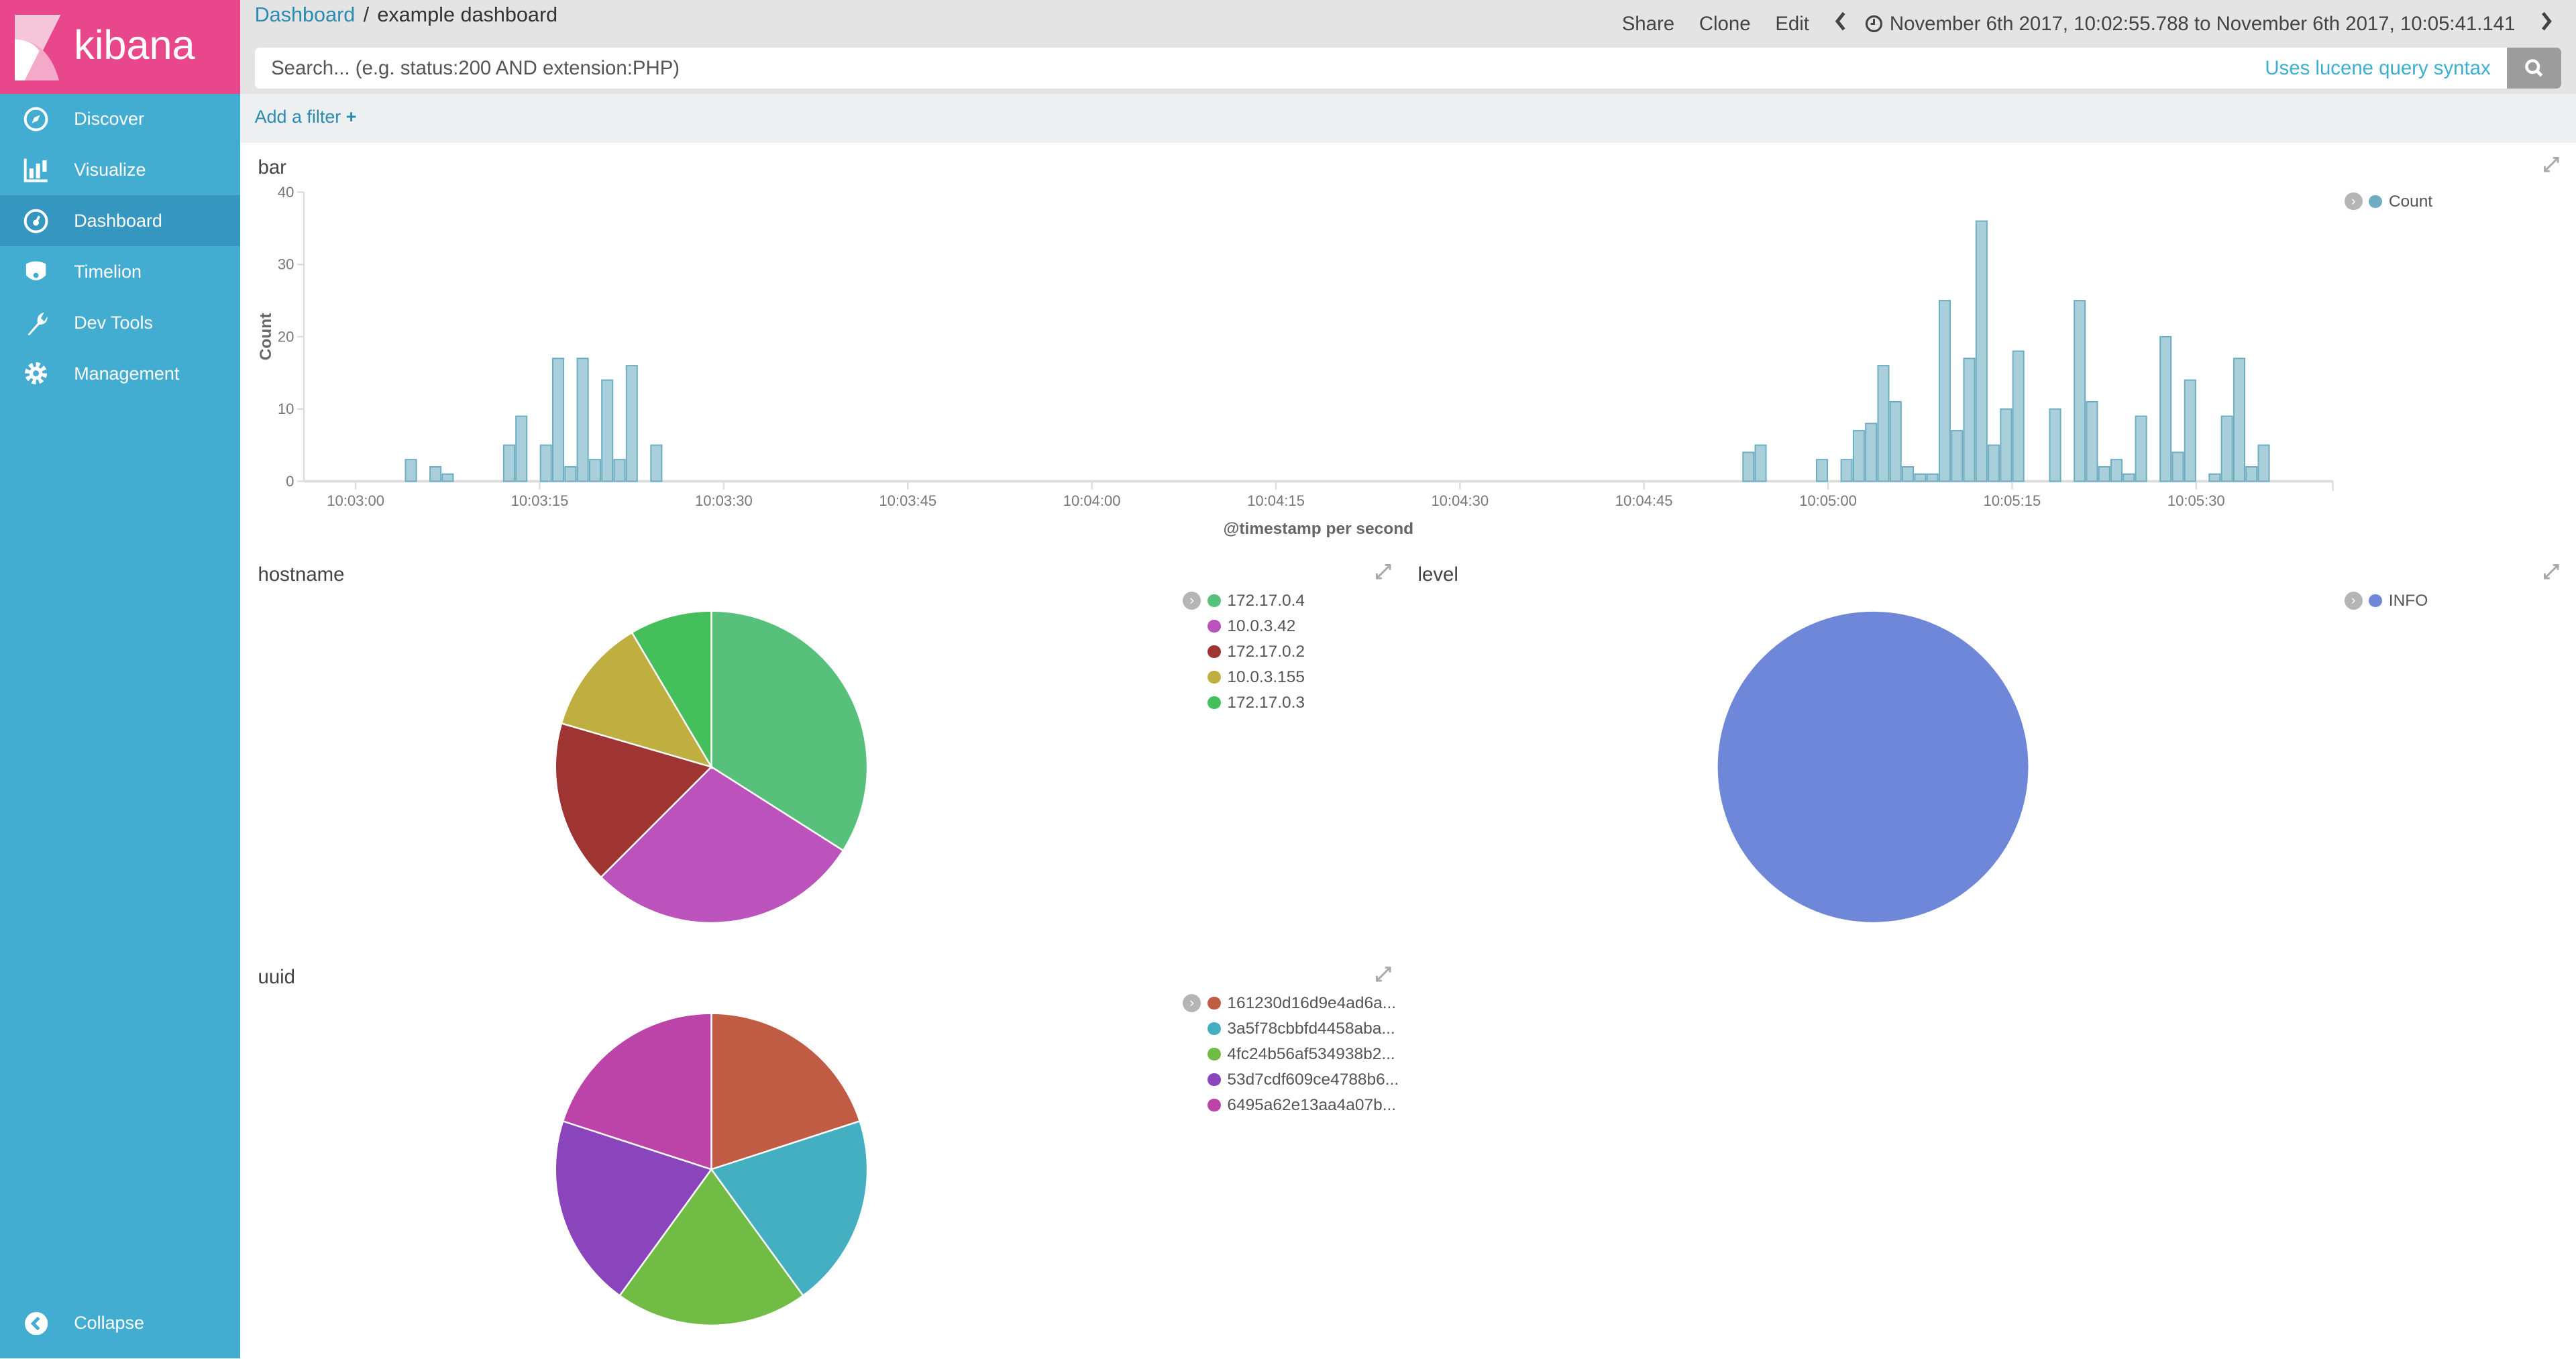 This screenshot has height=1359, width=2576. What do you see at coordinates (72, 1323) in the screenshot?
I see `collapse-button: Collapse` at bounding box center [72, 1323].